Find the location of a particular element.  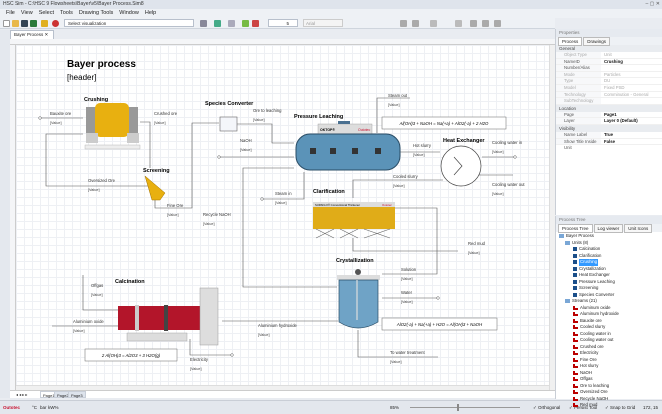

stream-label-fine-ore: Fine Ore [Value] is located at coordinates (175, 210).